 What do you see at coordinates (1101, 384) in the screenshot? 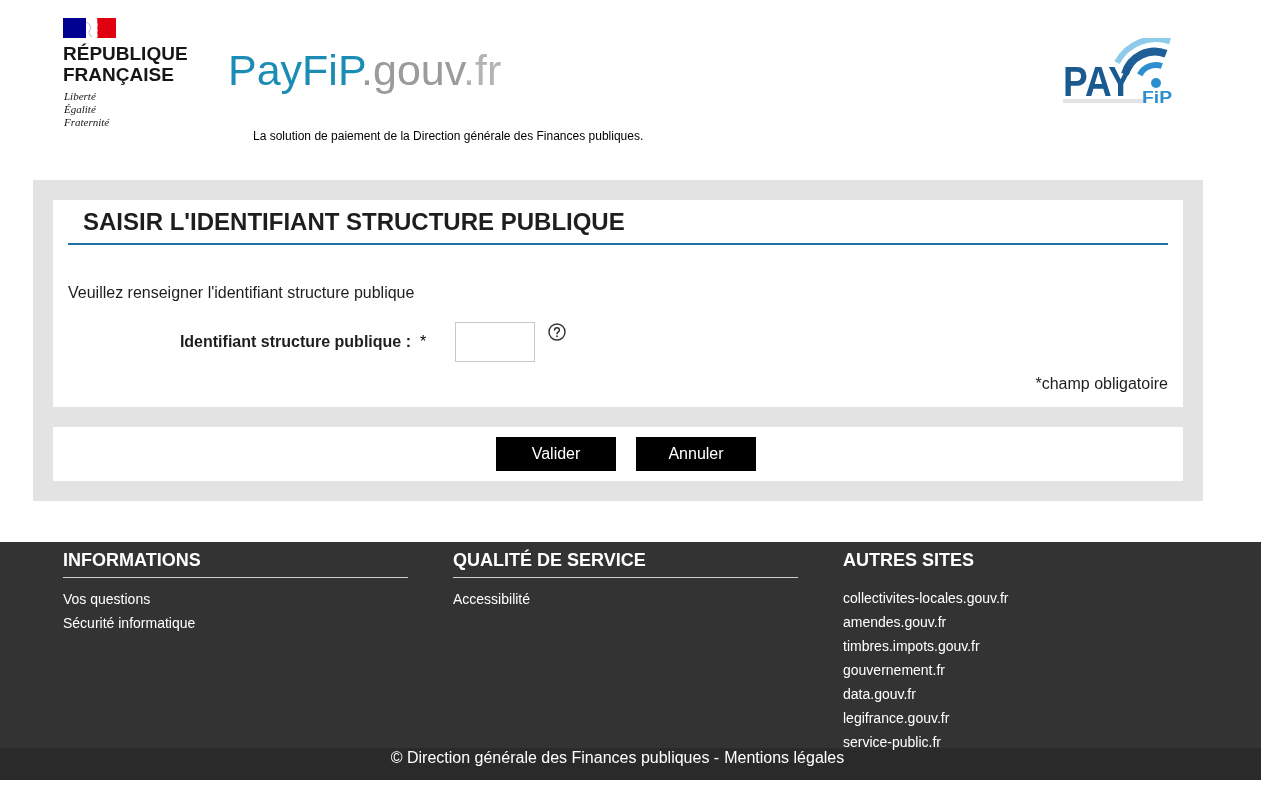
I see `required-note: *champ obligatoire` at bounding box center [1101, 384].